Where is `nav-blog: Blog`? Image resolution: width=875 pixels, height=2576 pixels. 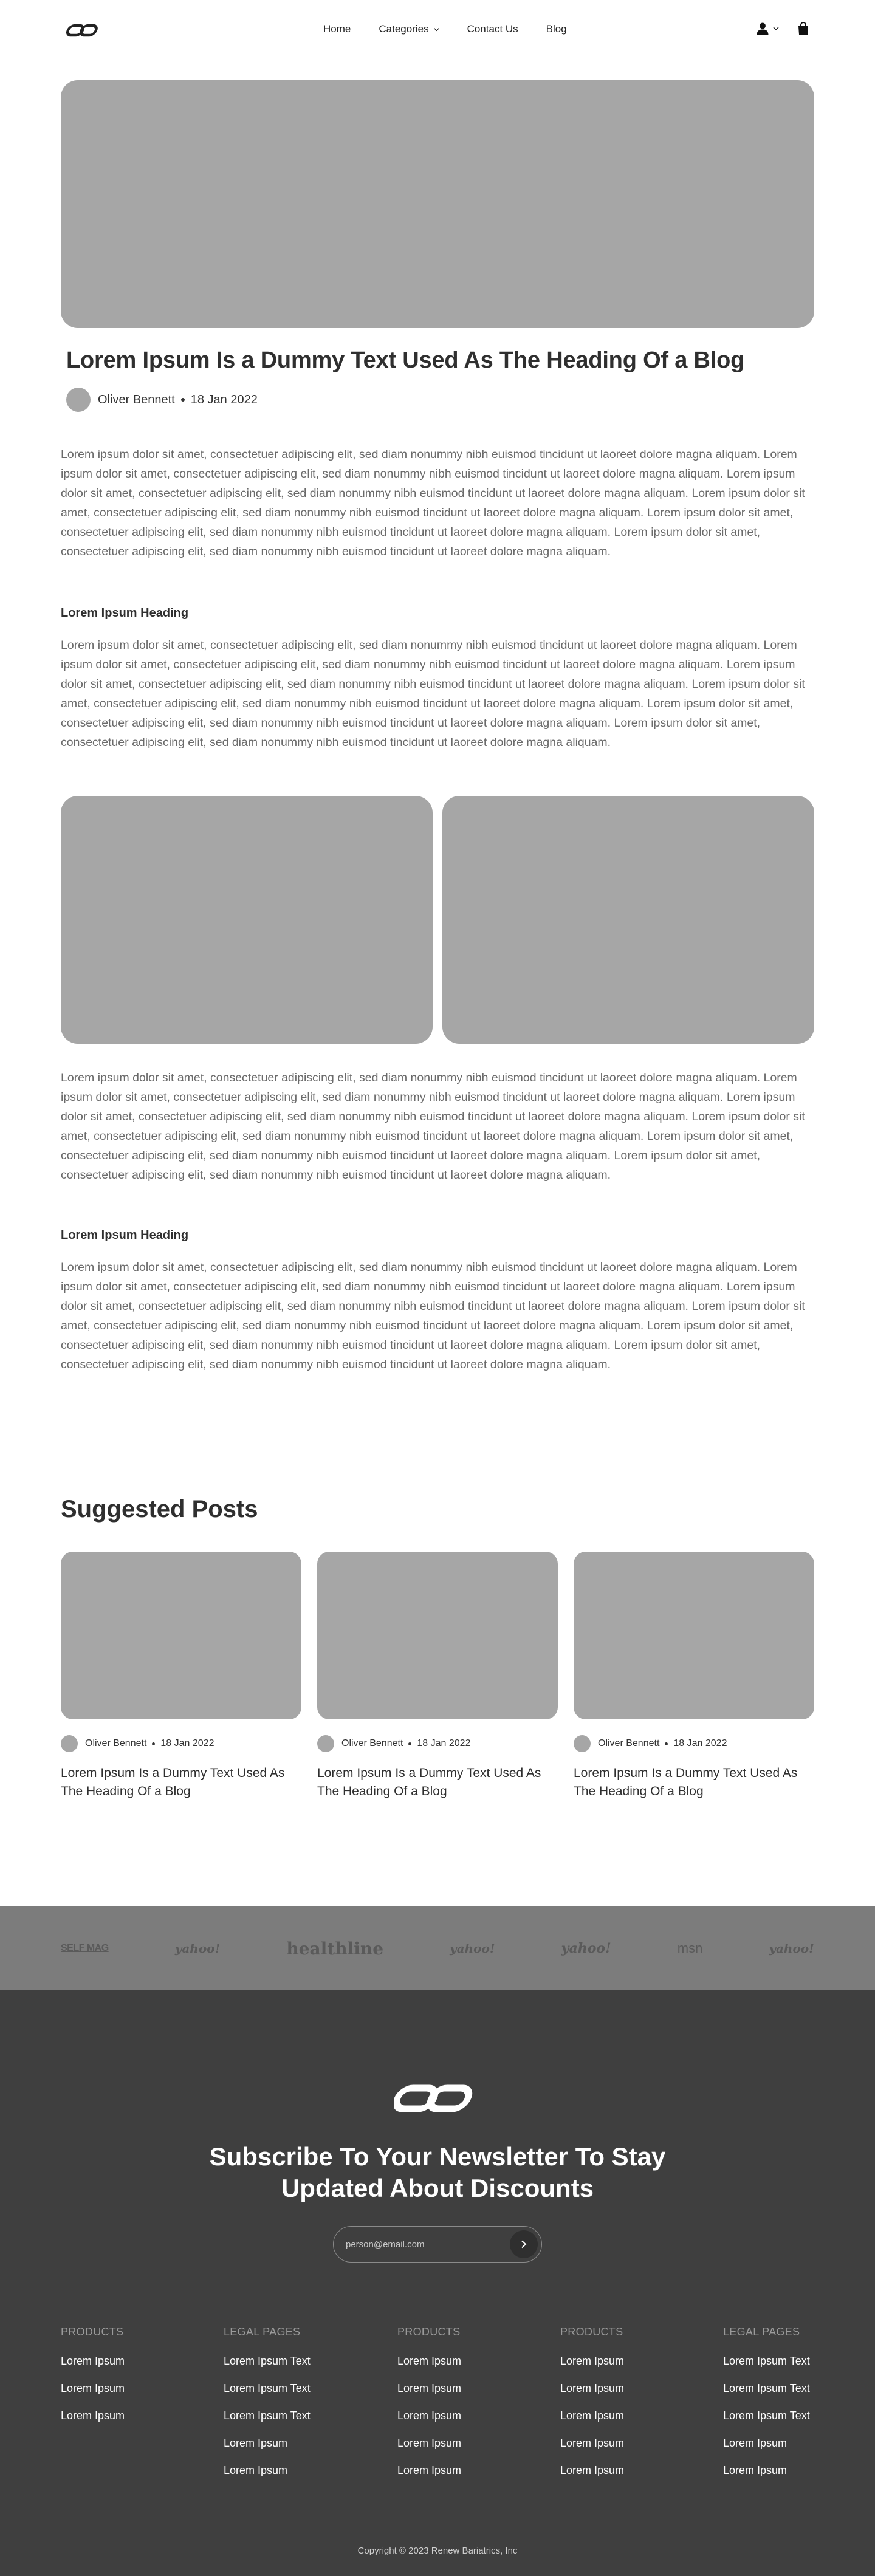
nav-blog: Blog is located at coordinates (556, 29).